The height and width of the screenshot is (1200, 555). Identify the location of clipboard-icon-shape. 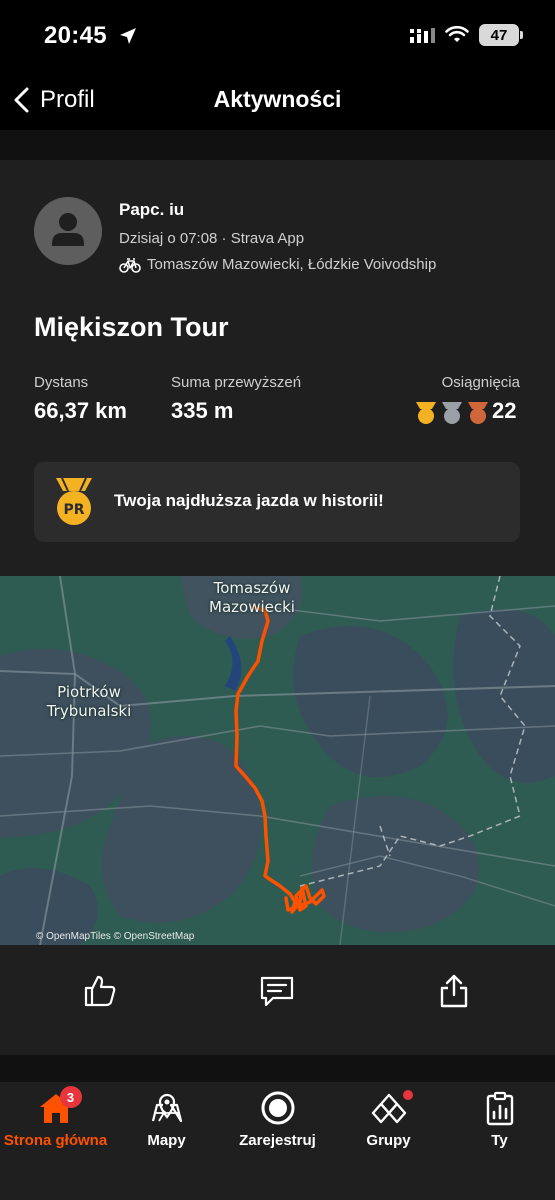
(499, 1108).